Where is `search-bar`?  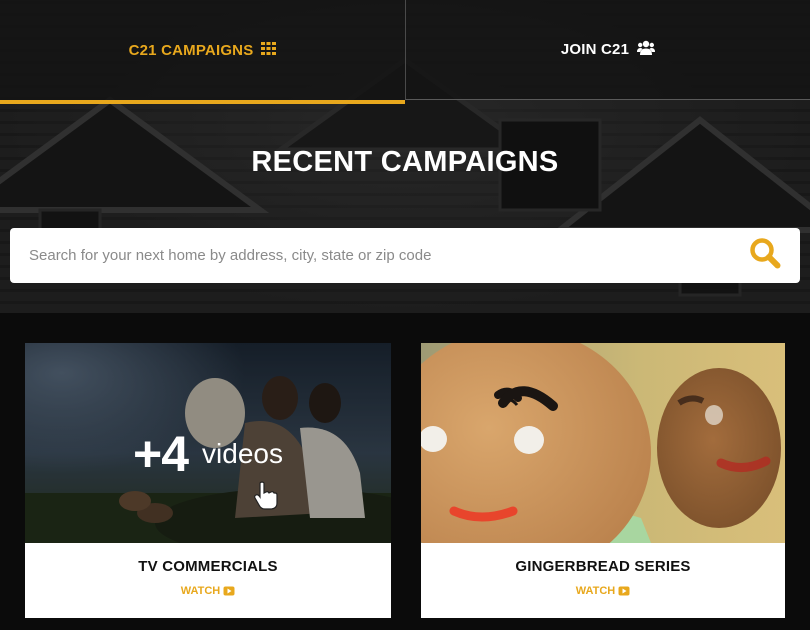 search-bar is located at coordinates (405, 255).